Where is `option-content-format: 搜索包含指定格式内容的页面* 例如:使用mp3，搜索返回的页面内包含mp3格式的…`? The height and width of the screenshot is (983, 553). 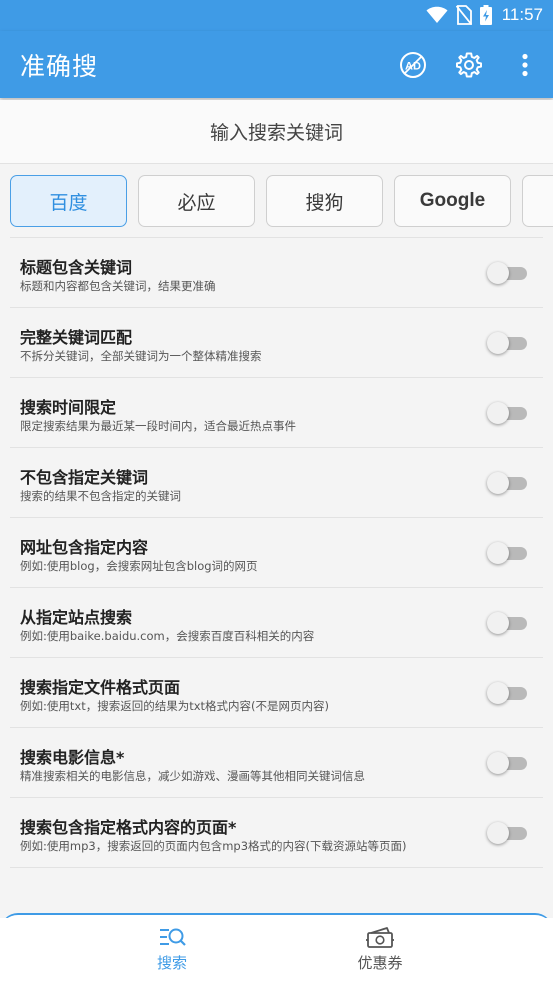
option-content-format: 搜索包含指定格式内容的页面* 例如:使用mp3，搜索返回的页面内包含mp3格式的… is located at coordinates (276, 832).